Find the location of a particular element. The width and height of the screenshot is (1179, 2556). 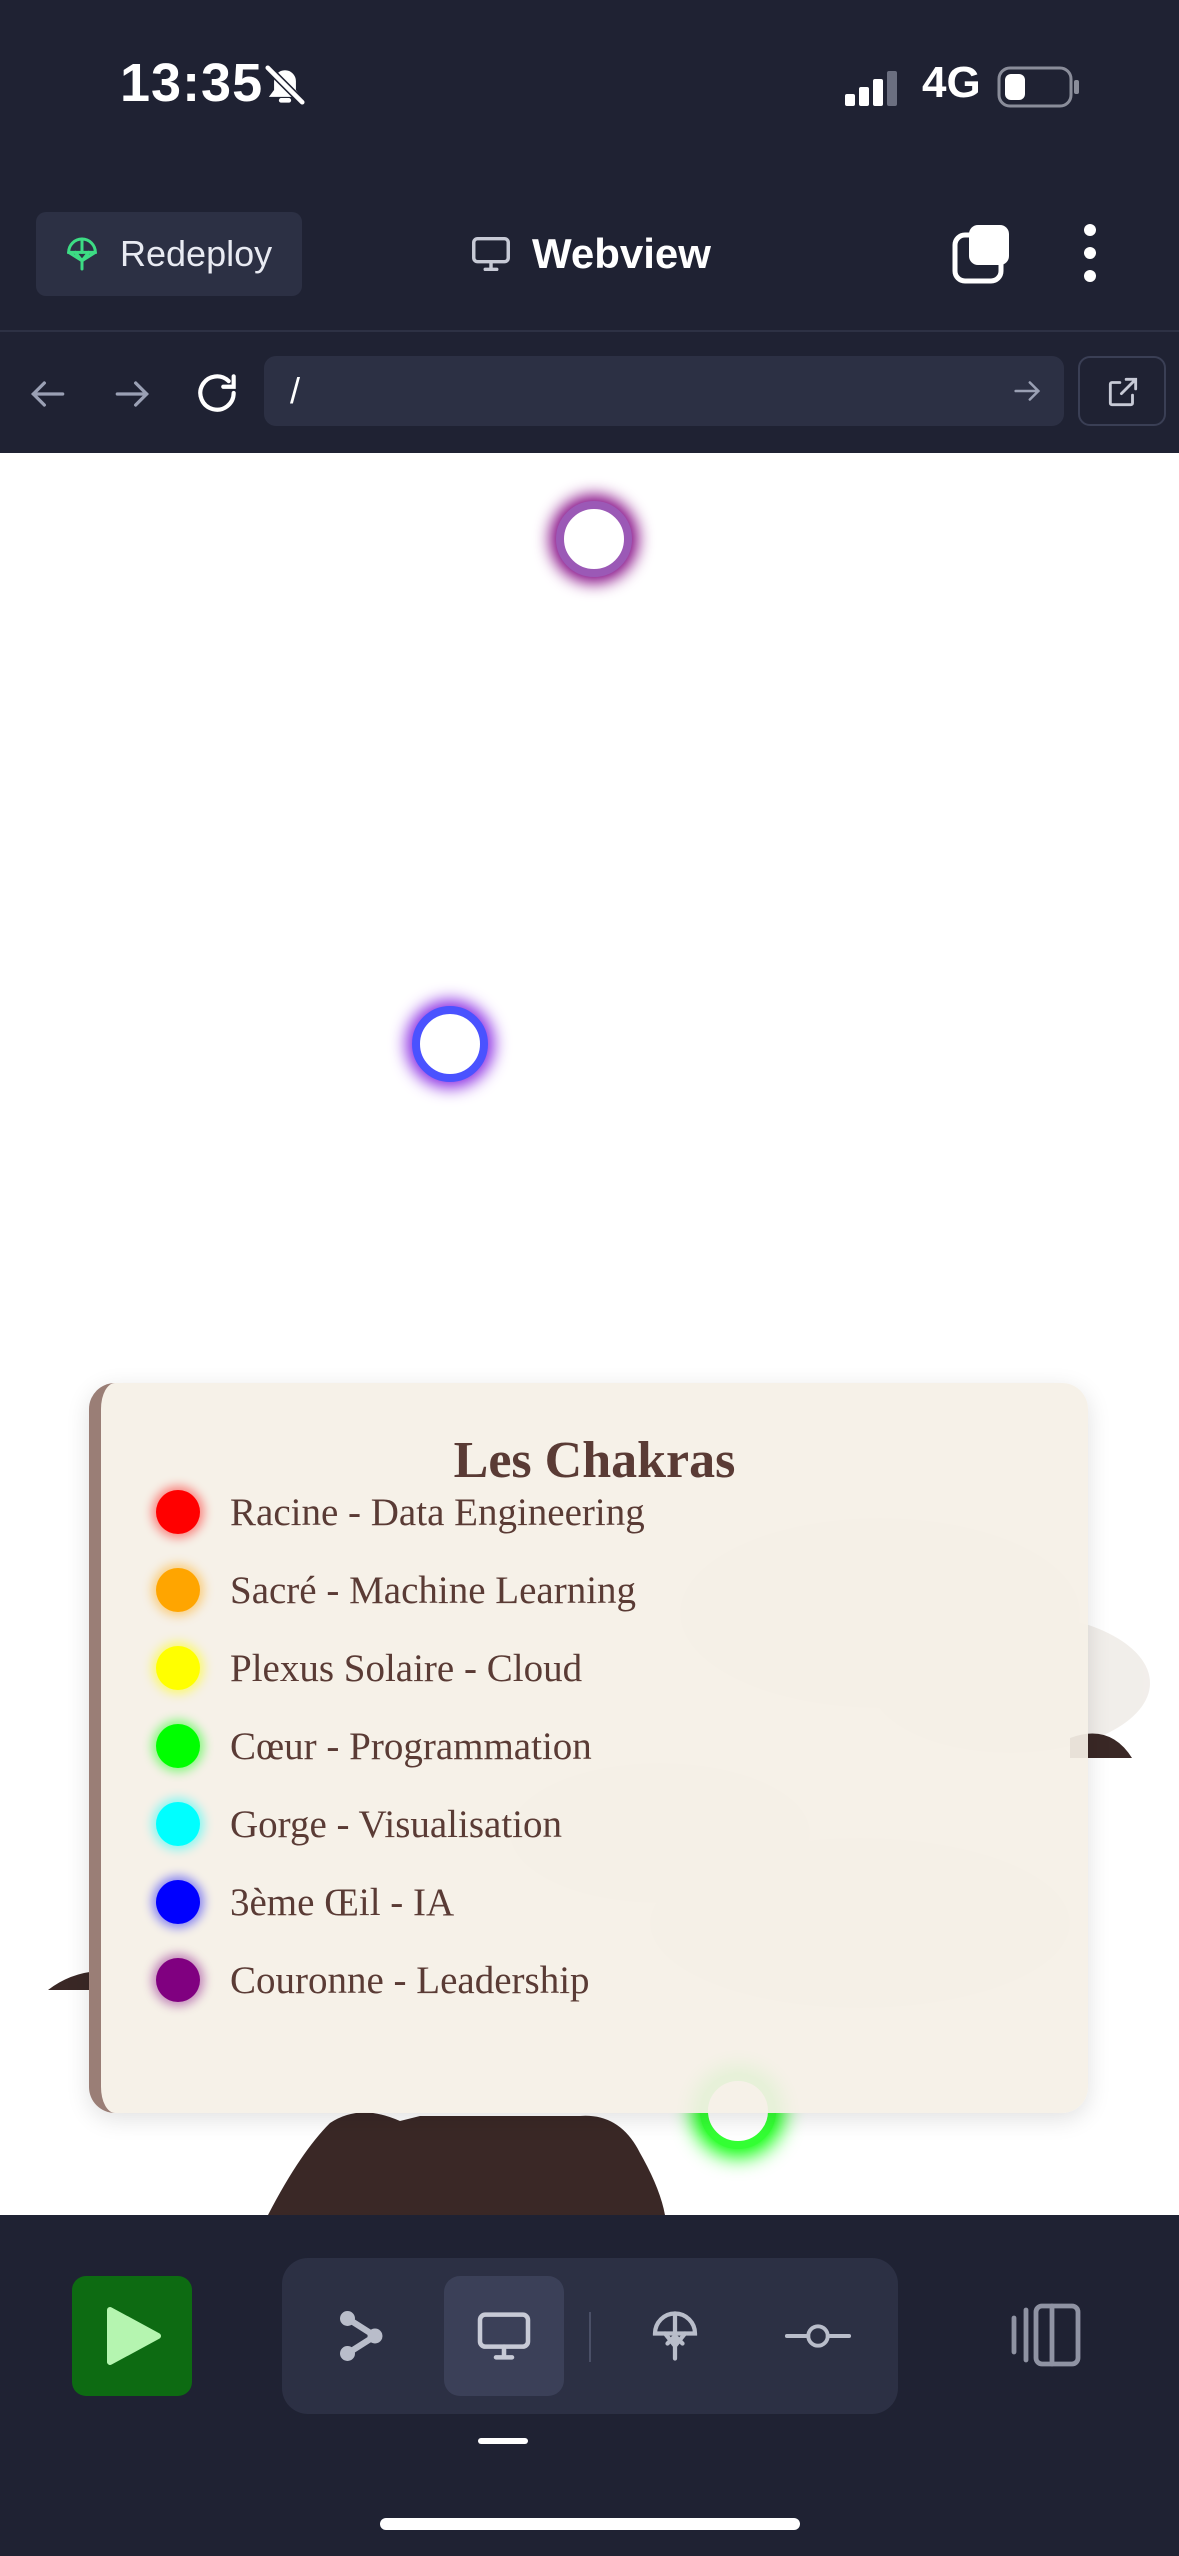

url-input: / is located at coordinates (664, 391).